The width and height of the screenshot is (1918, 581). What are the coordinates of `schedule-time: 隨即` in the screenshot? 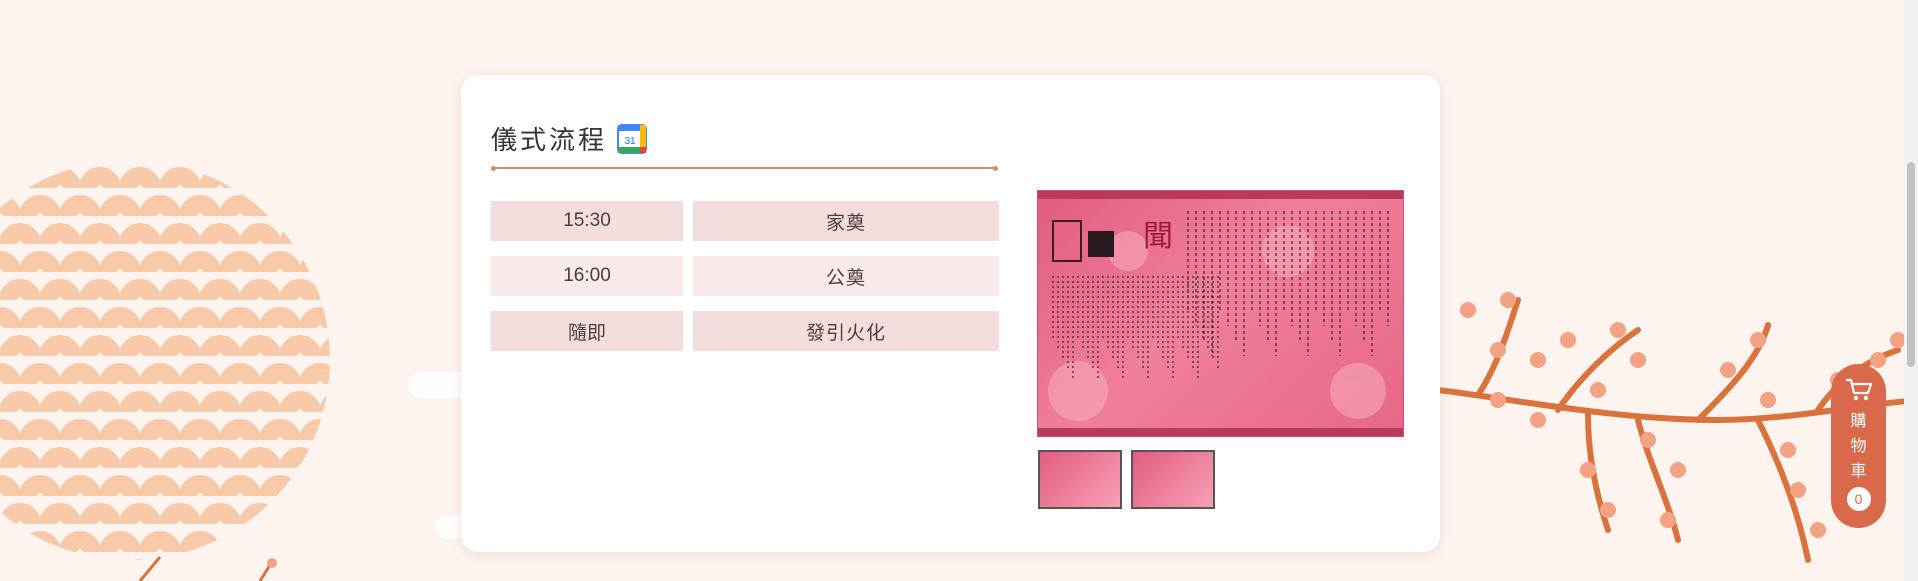 It's located at (587, 331).